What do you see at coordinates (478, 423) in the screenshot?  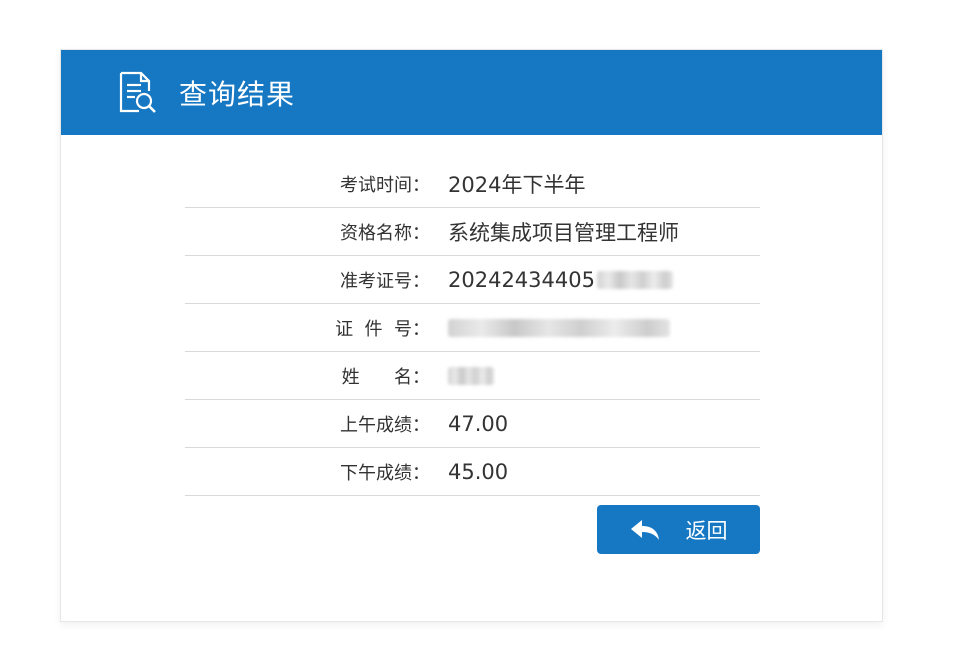 I see `row-value: 47.00` at bounding box center [478, 423].